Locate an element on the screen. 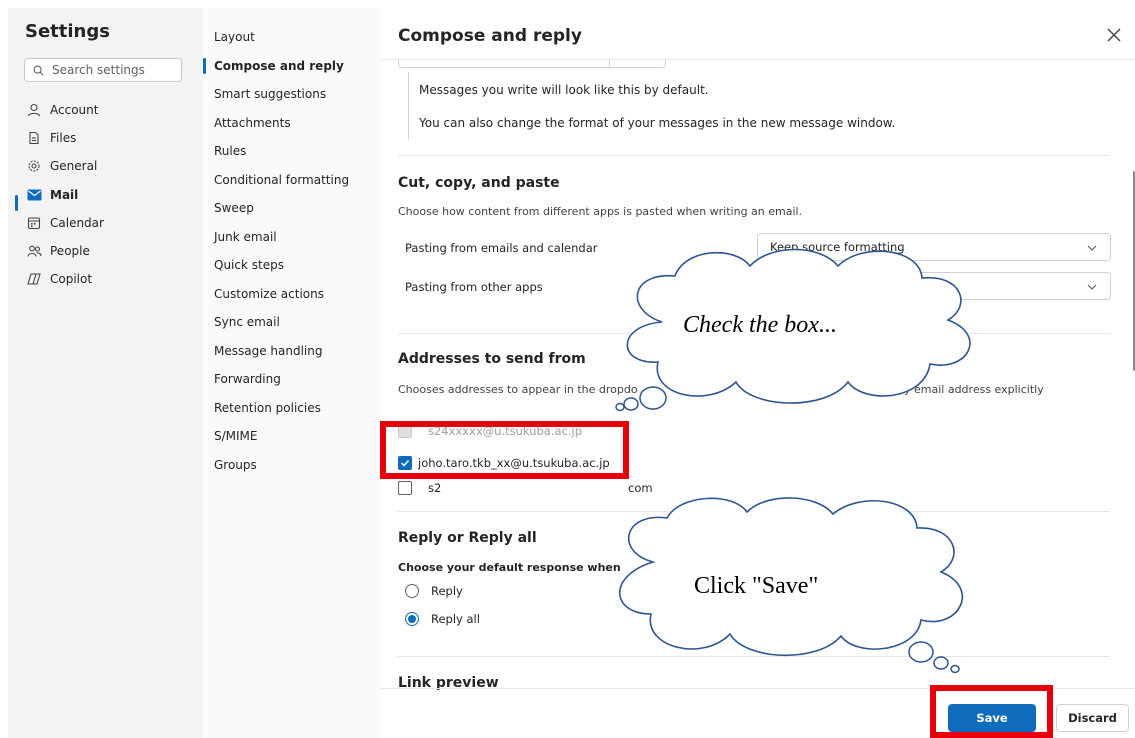 The image size is (1135, 738). sidebar-item-account: Account is located at coordinates (62, 110).